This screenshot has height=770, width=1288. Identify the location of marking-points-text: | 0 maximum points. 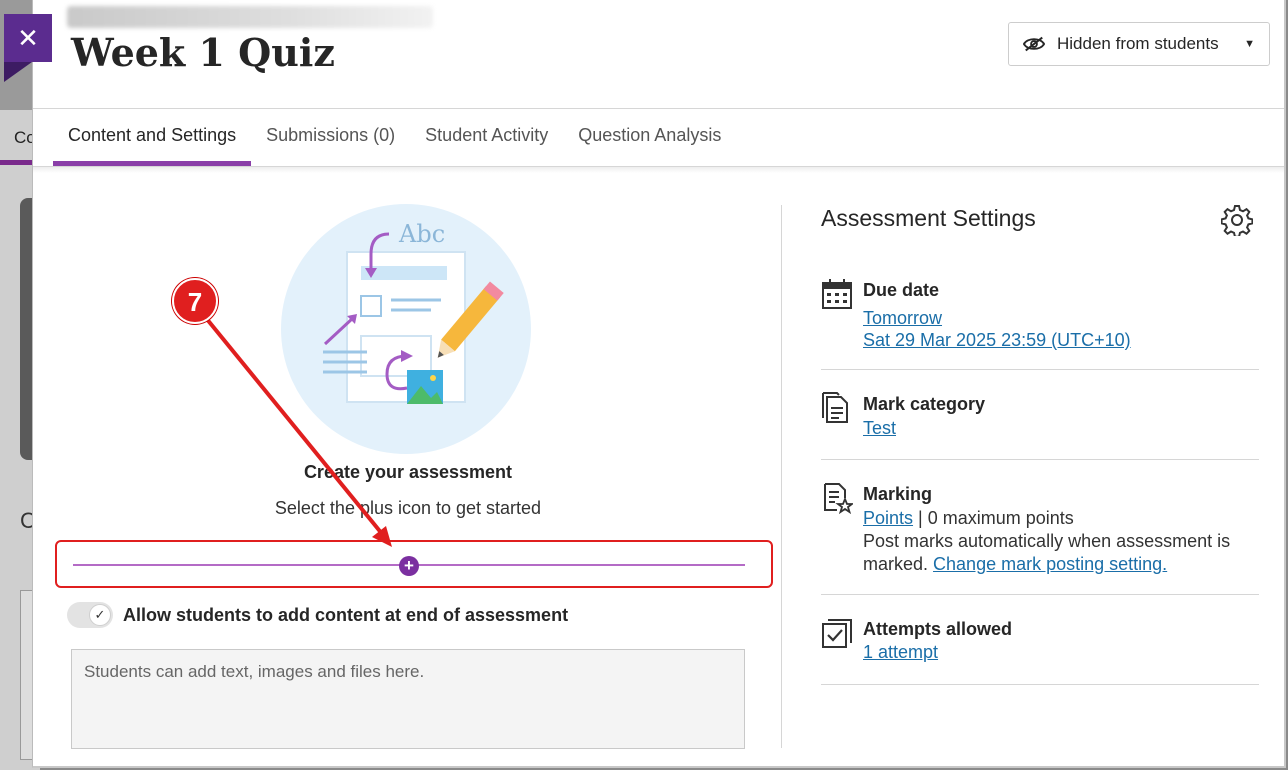
(993, 518).